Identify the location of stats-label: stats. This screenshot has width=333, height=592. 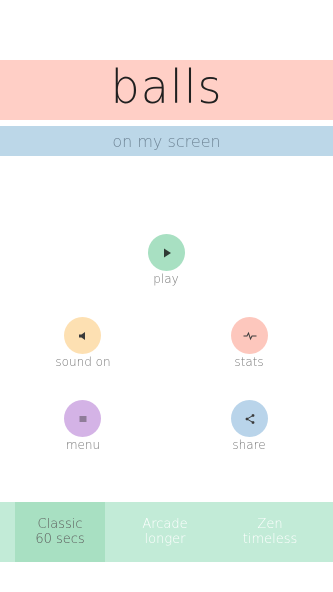
(249, 362).